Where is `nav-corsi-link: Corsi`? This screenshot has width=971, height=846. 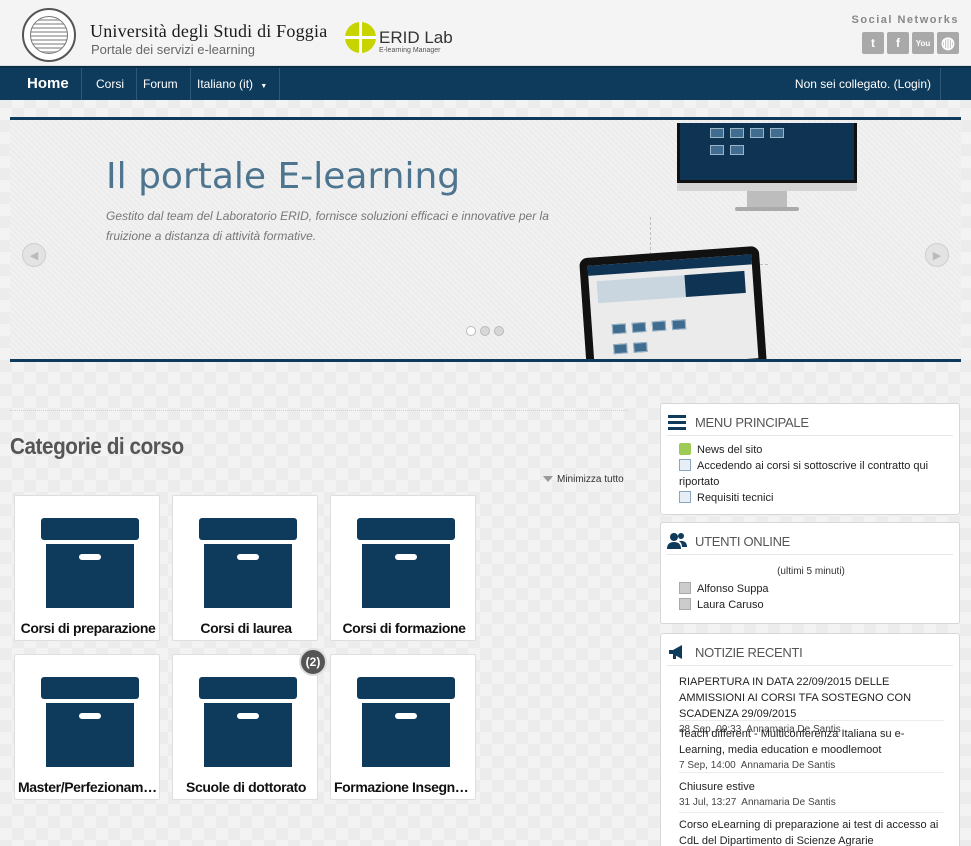
nav-corsi-link: Corsi is located at coordinates (111, 84).